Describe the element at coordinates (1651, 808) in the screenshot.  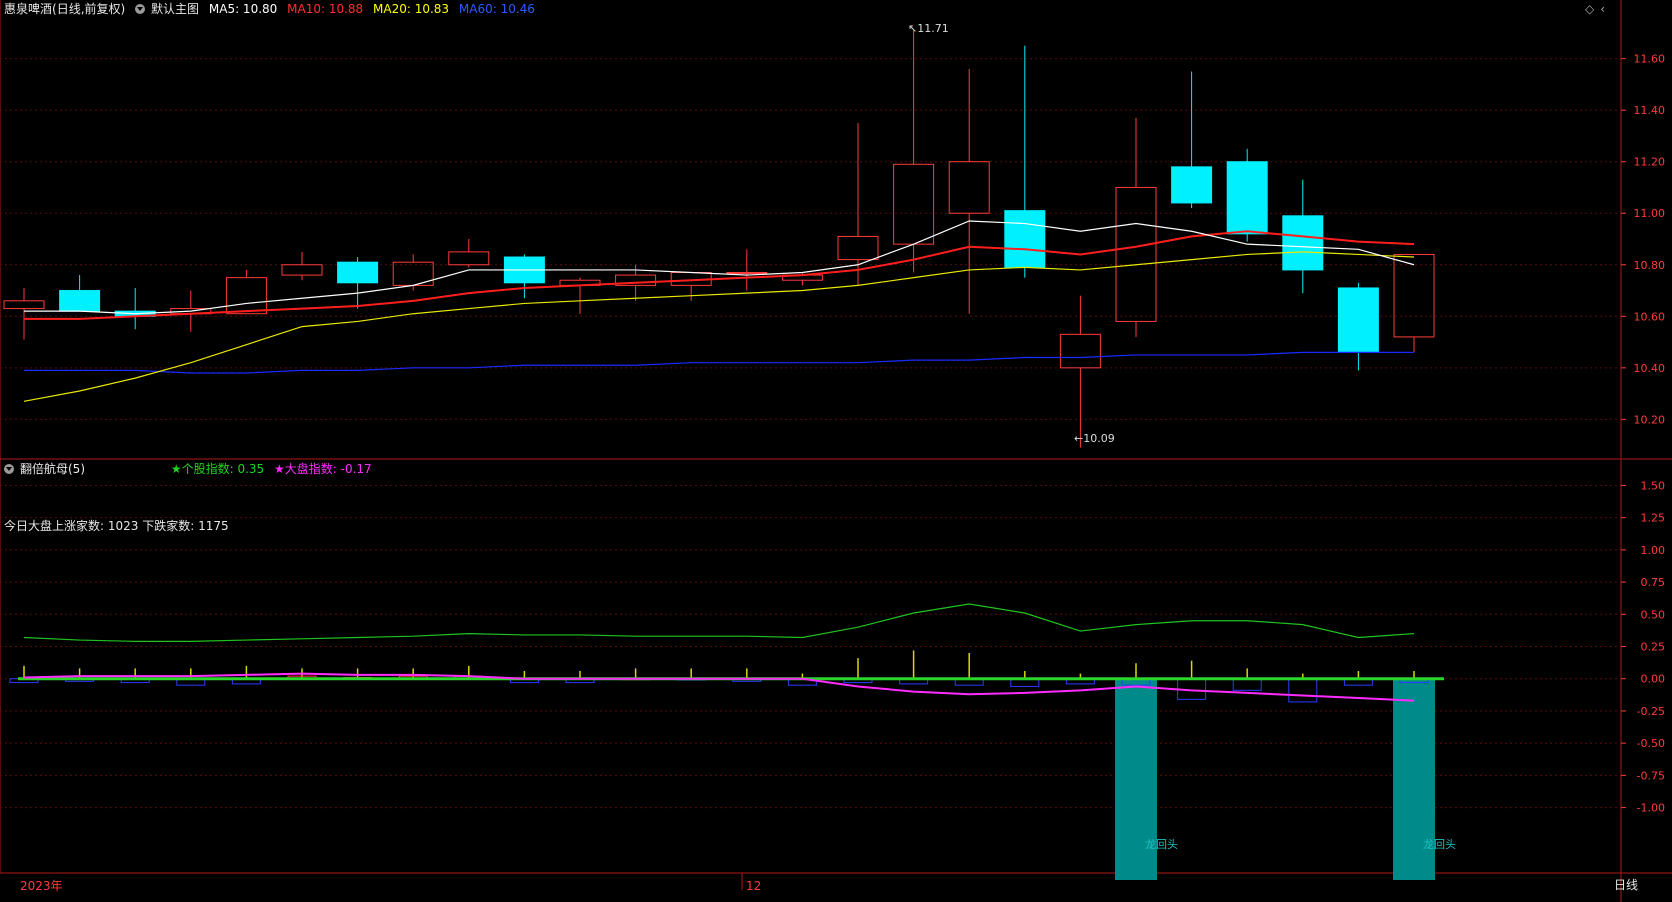
I see `indicator-tick-label: -1.00` at that location.